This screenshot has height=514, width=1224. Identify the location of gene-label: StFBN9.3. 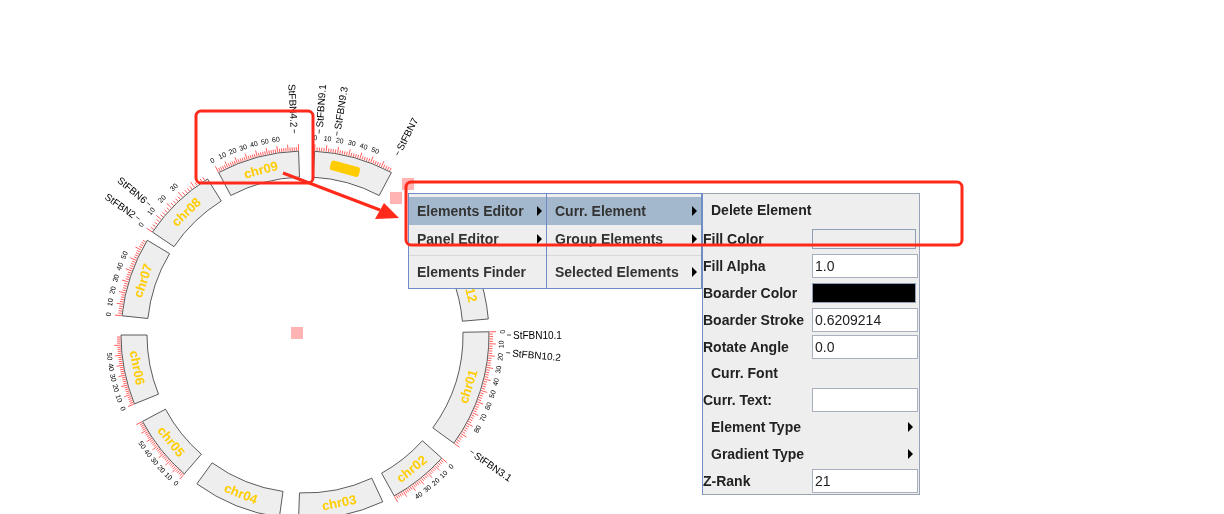
(341, 110).